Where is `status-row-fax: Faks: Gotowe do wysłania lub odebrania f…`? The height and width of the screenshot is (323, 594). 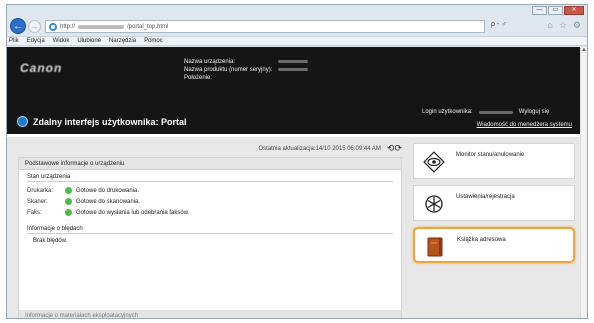
status-row-fax: Faks: Gotowe do wysłania lub odebrania f… is located at coordinates (210, 212).